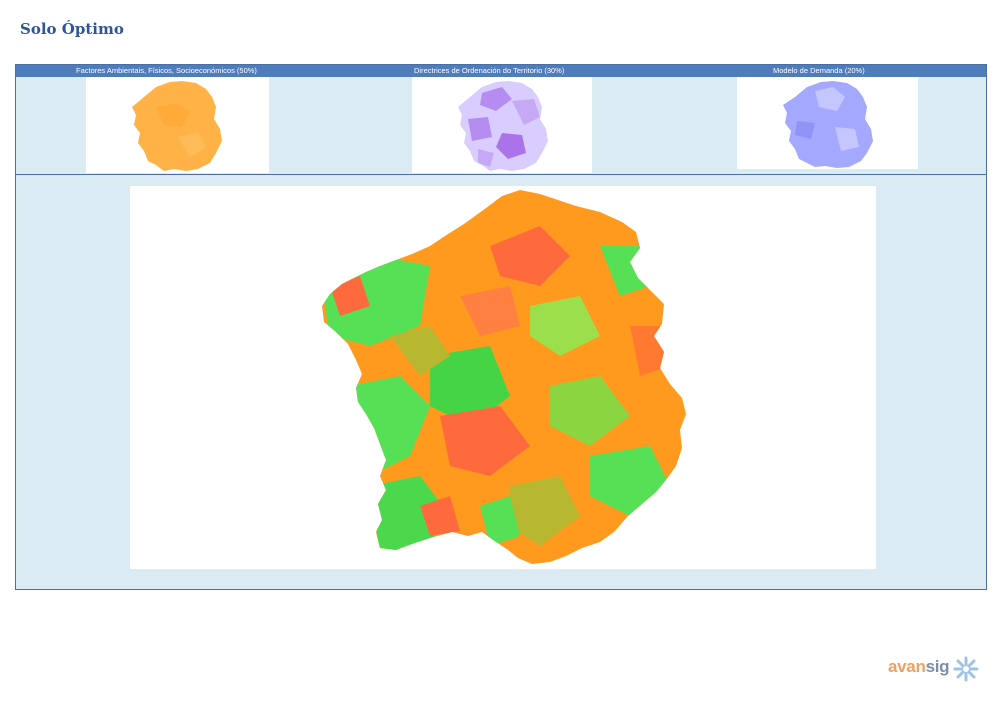 This screenshot has width=1001, height=704. I want to click on map-modelo-demanda, so click(827, 123).